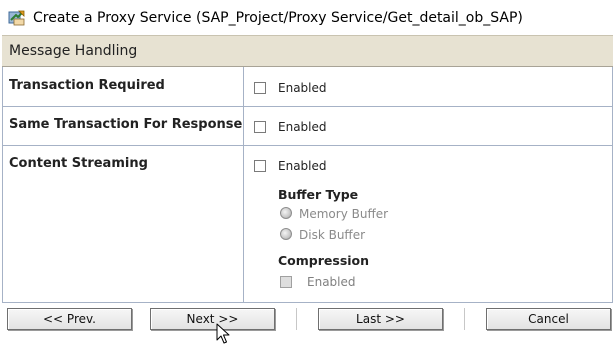 The width and height of the screenshot is (614, 347). I want to click on transaction-required-checkbox, so click(260, 88).